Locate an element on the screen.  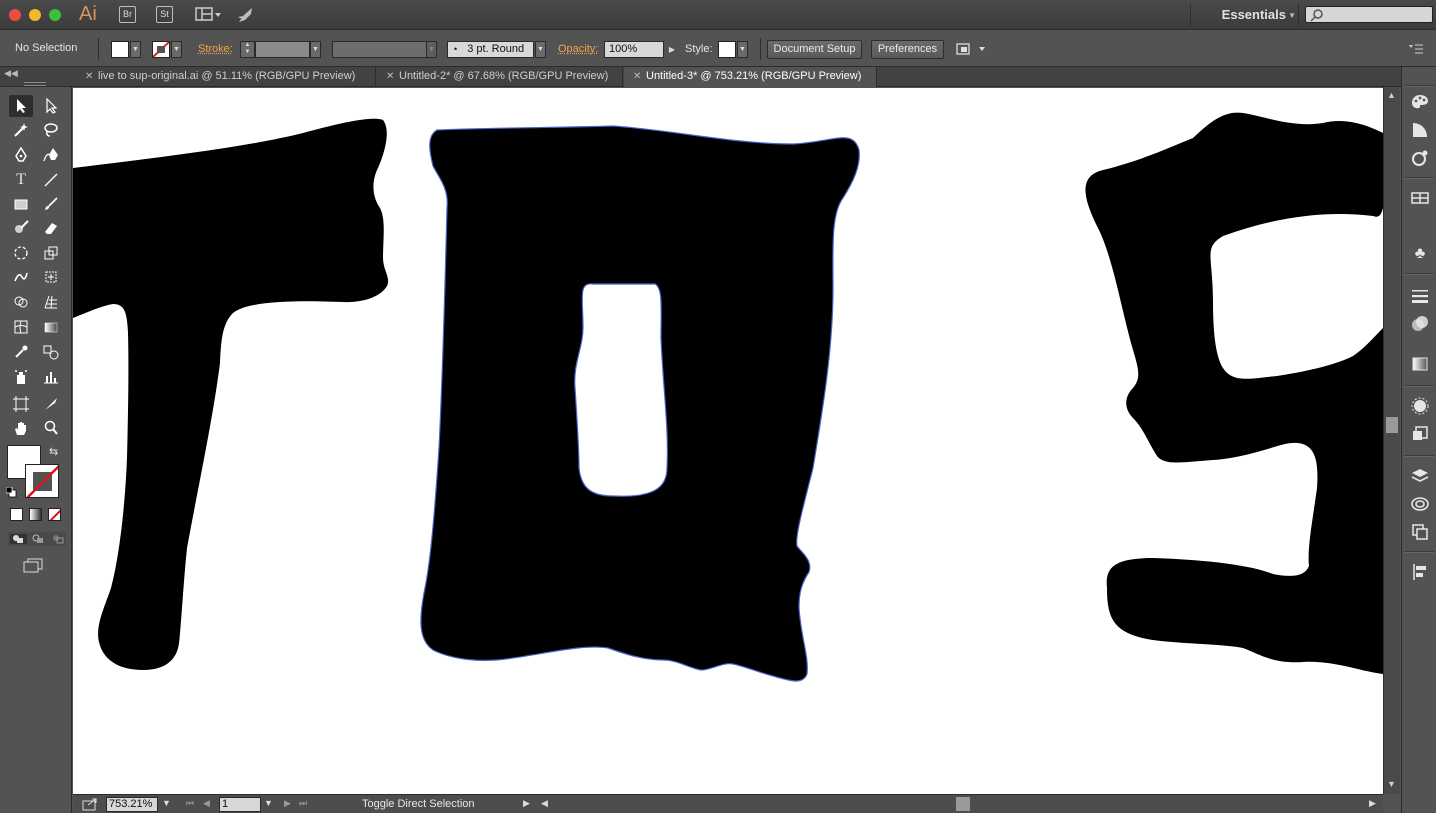
symbols-panel-icon: ♣ is located at coordinates (1420, 254).